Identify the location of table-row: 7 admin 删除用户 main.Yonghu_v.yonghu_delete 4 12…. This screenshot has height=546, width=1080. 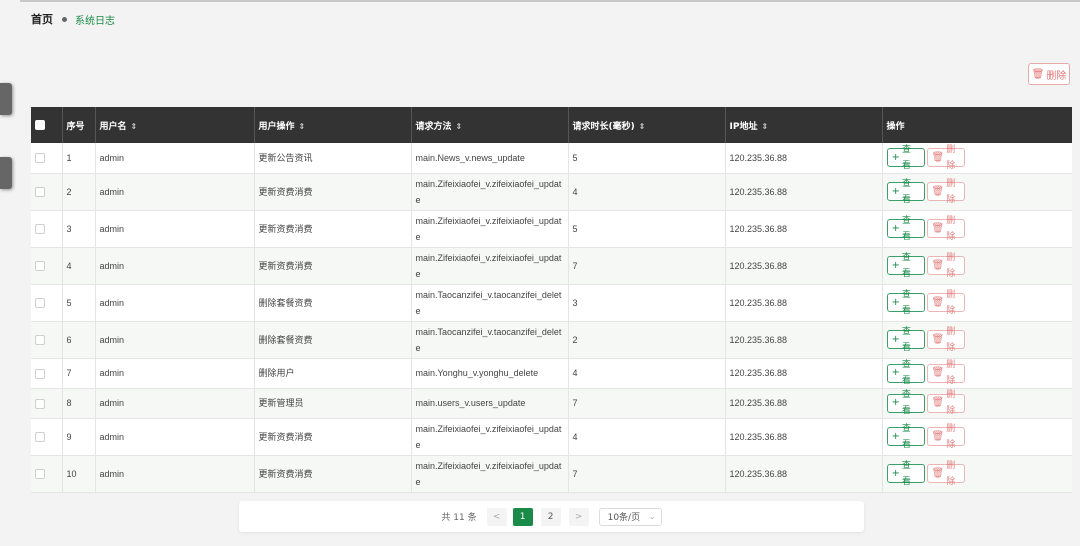
(551, 373).